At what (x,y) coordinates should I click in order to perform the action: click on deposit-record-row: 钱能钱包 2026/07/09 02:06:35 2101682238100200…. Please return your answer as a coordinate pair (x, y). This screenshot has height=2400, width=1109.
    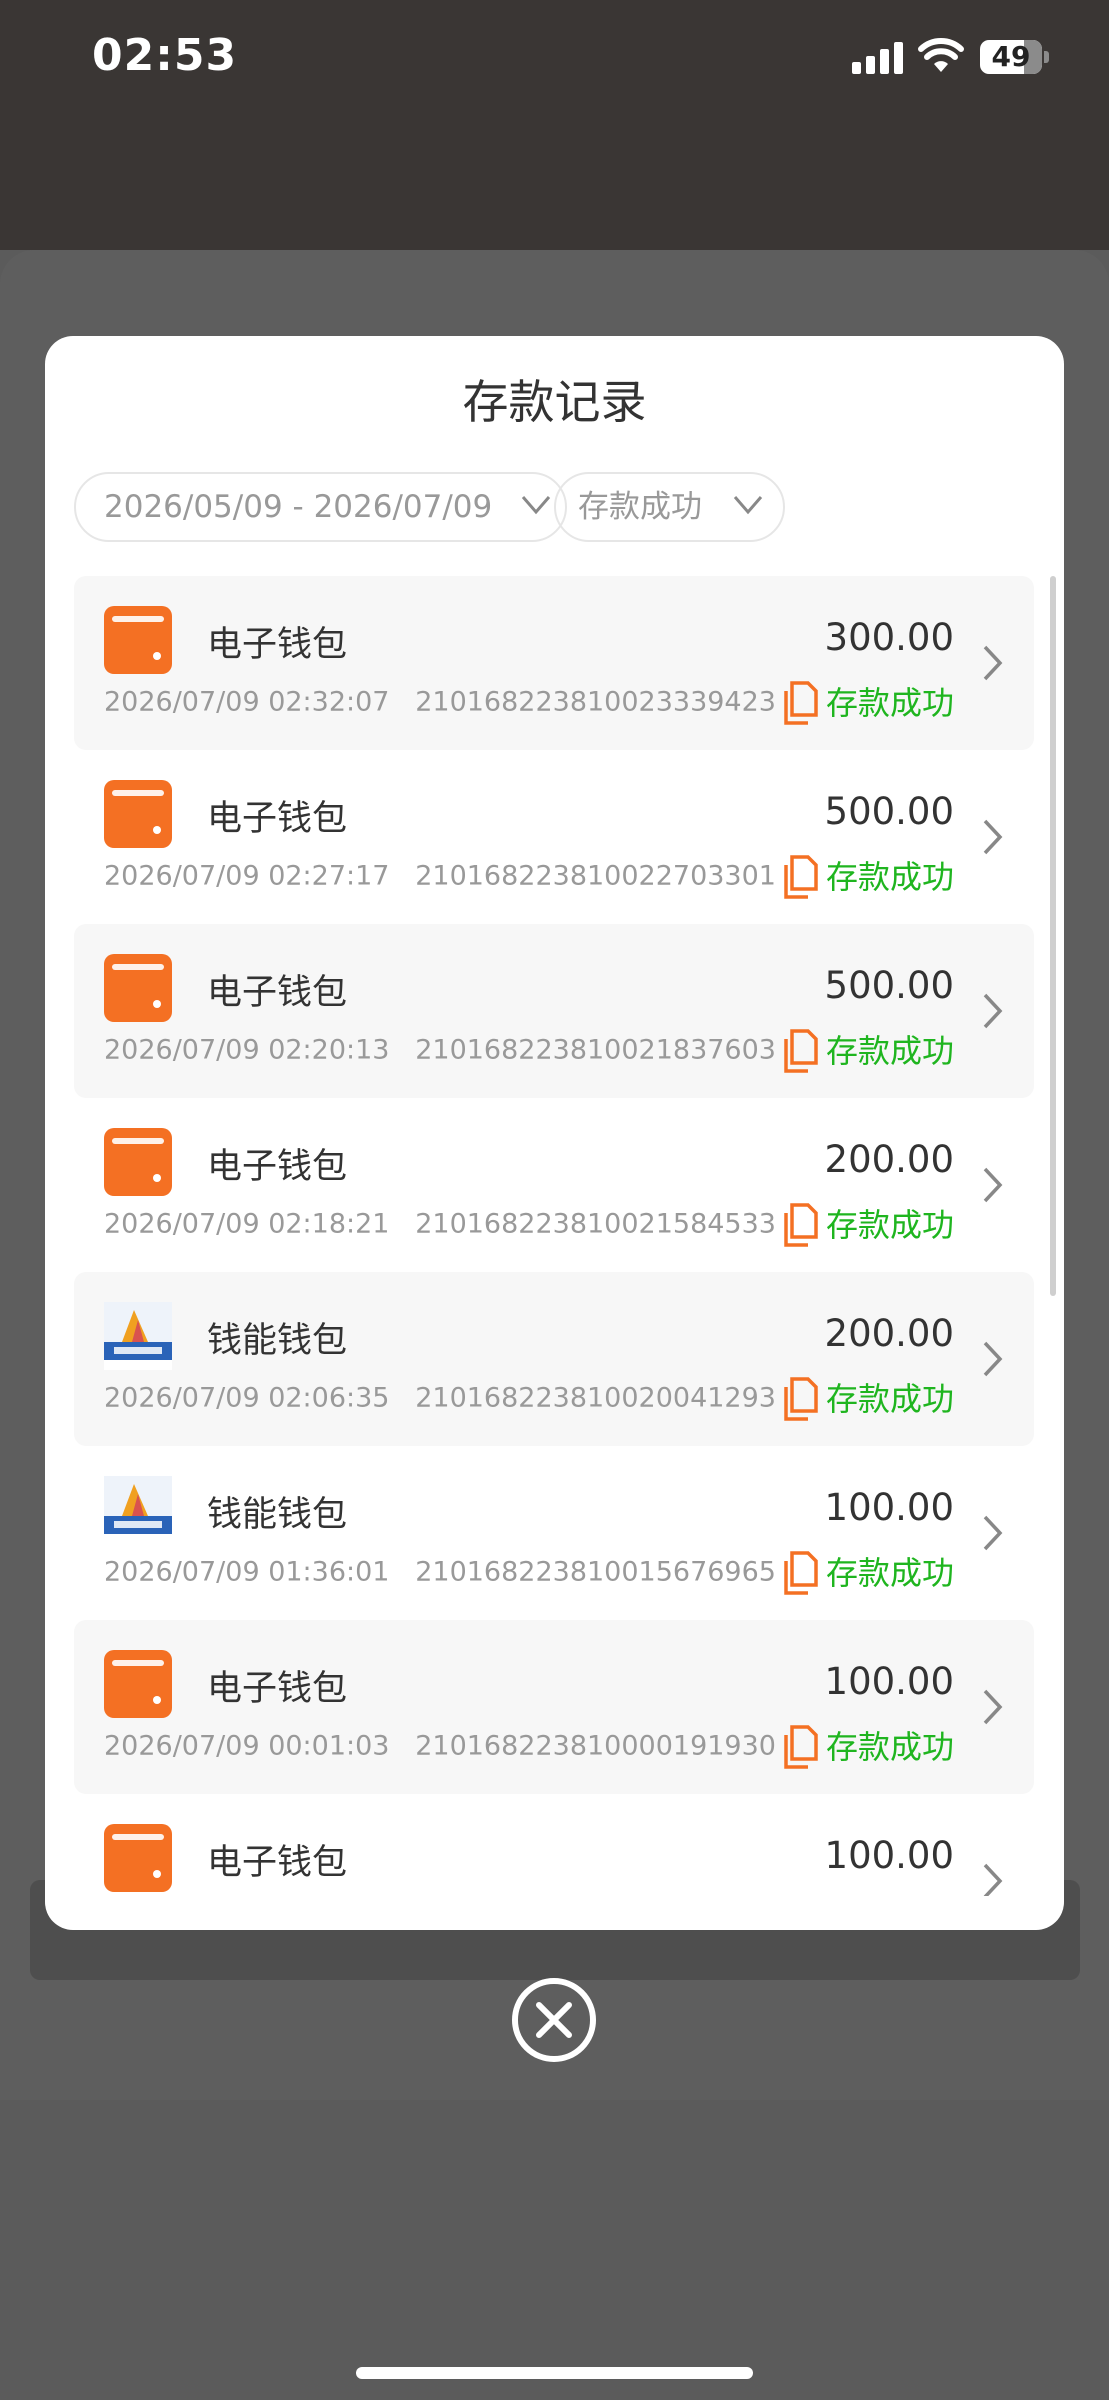
    Looking at the image, I should click on (554, 1359).